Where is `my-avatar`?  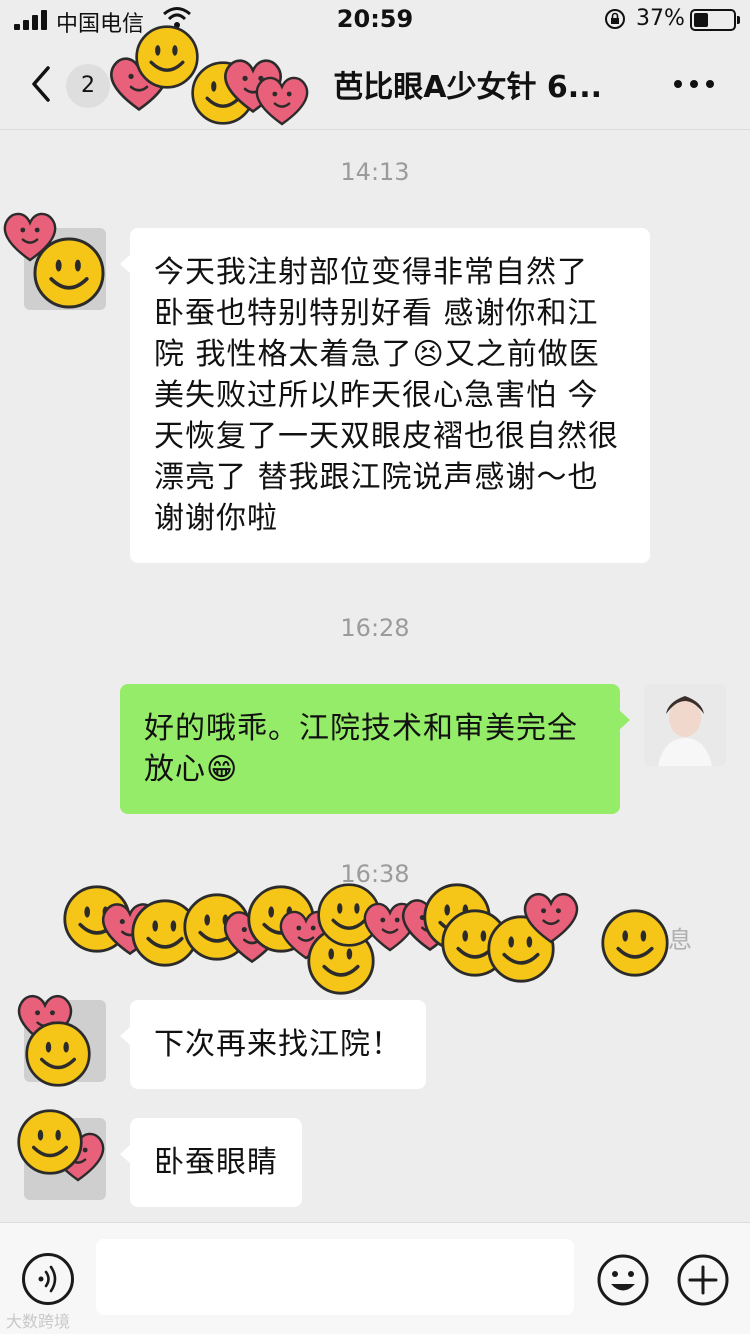 my-avatar is located at coordinates (685, 725).